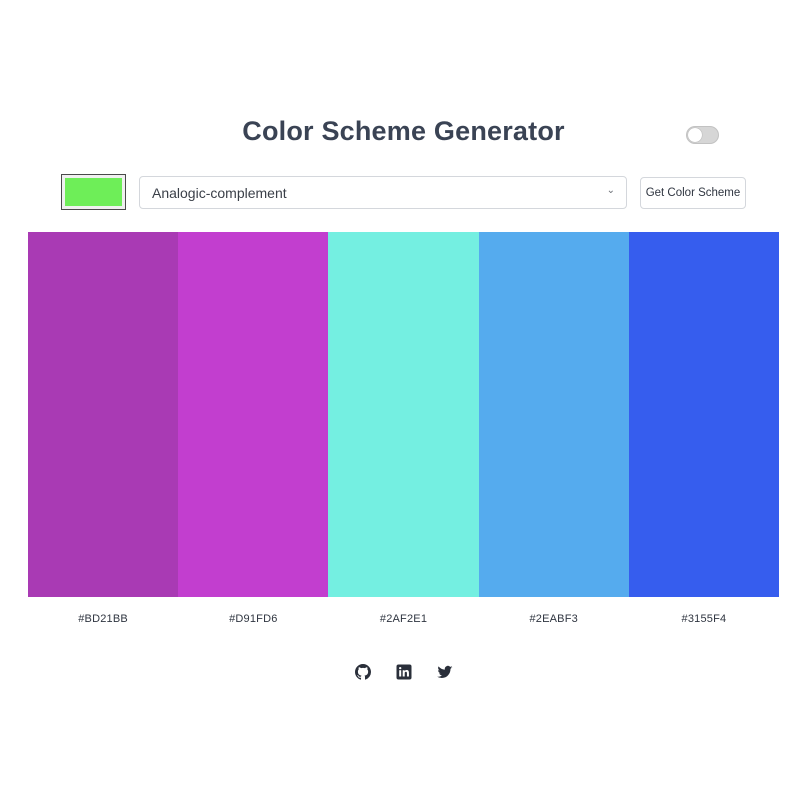  What do you see at coordinates (554, 619) in the screenshot?
I see `hex-label-4: #2EABF3` at bounding box center [554, 619].